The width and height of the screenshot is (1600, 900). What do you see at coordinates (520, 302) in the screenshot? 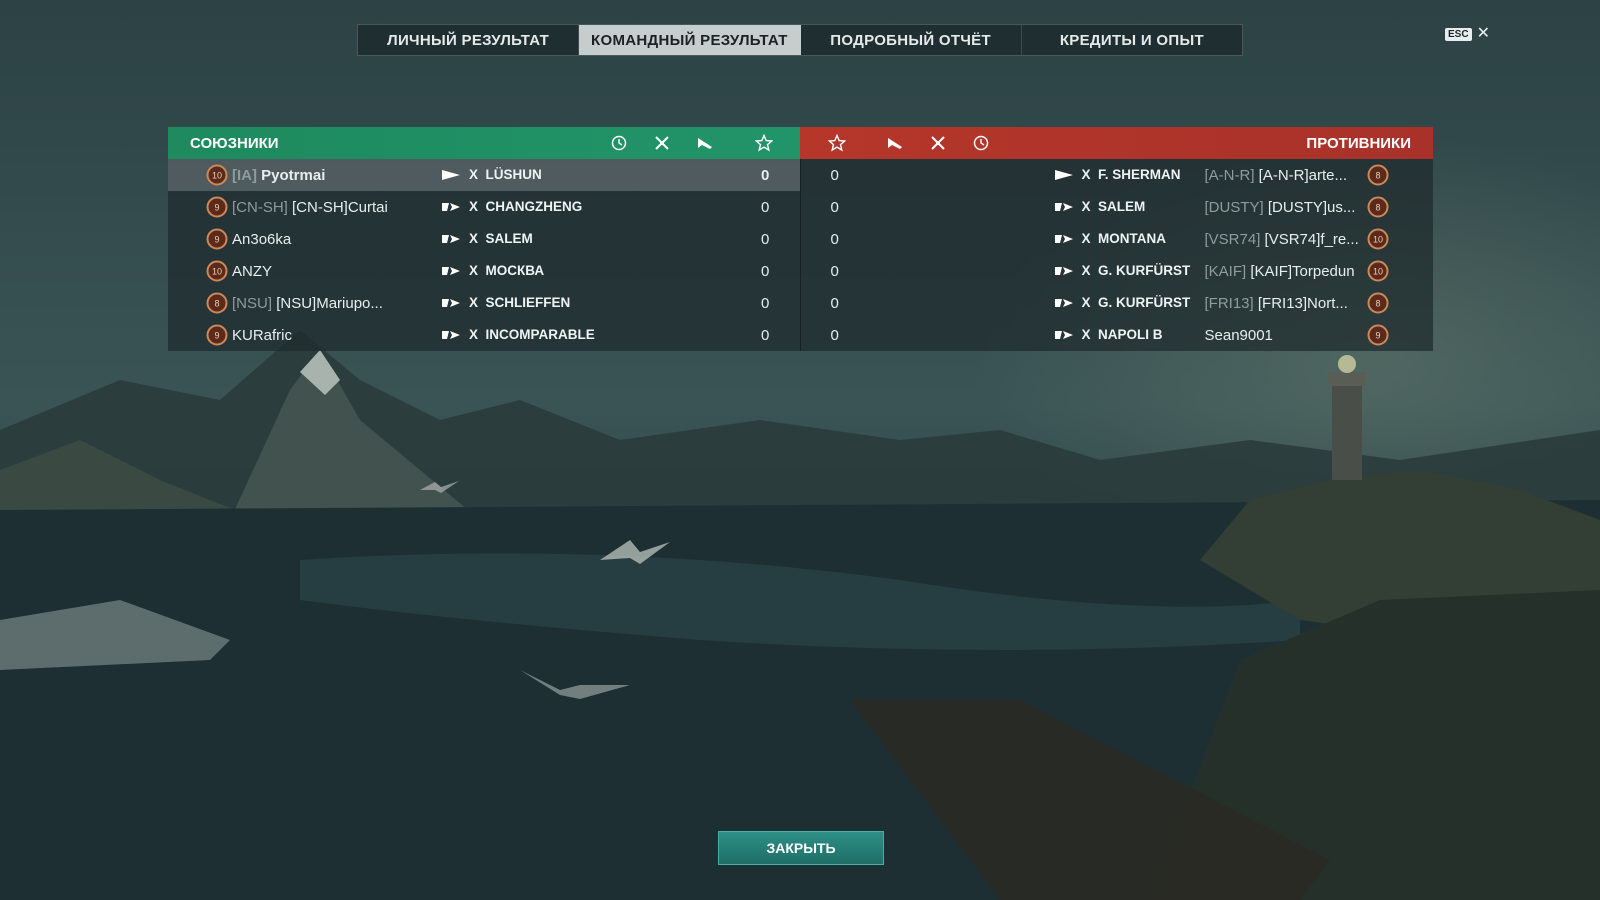
I see `ship-name: X SCHLIEFFEN` at bounding box center [520, 302].